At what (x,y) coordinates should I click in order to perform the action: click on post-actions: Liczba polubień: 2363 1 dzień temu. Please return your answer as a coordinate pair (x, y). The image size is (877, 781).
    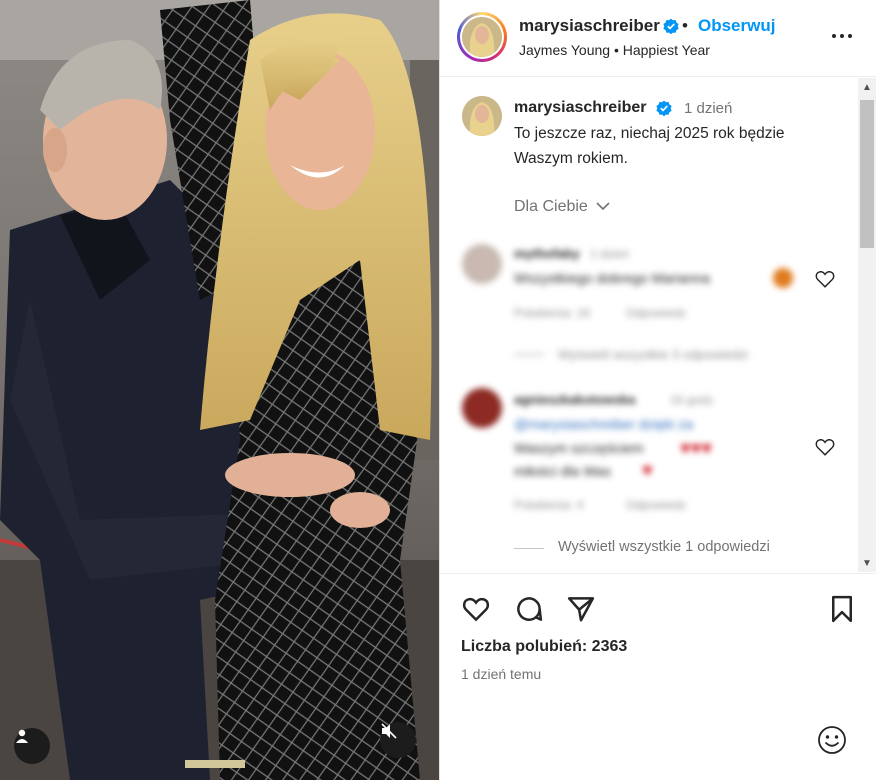
    Looking at the image, I should click on (658, 677).